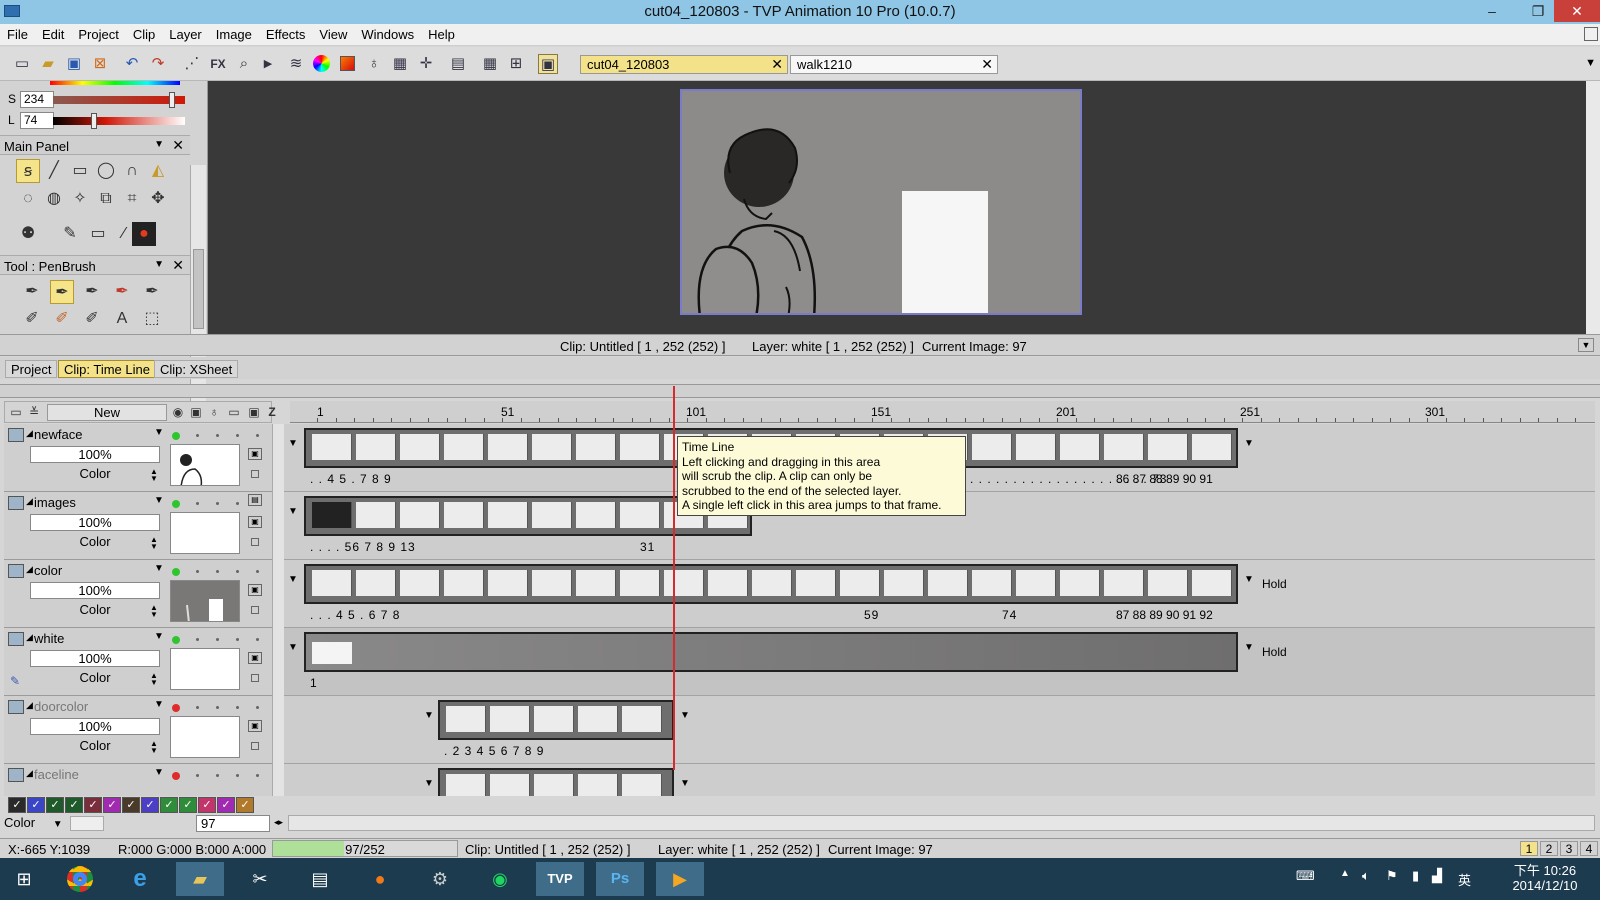 Image resolution: width=1600 pixels, height=900 pixels. I want to click on lock-icon: ▣, so click(196, 412).